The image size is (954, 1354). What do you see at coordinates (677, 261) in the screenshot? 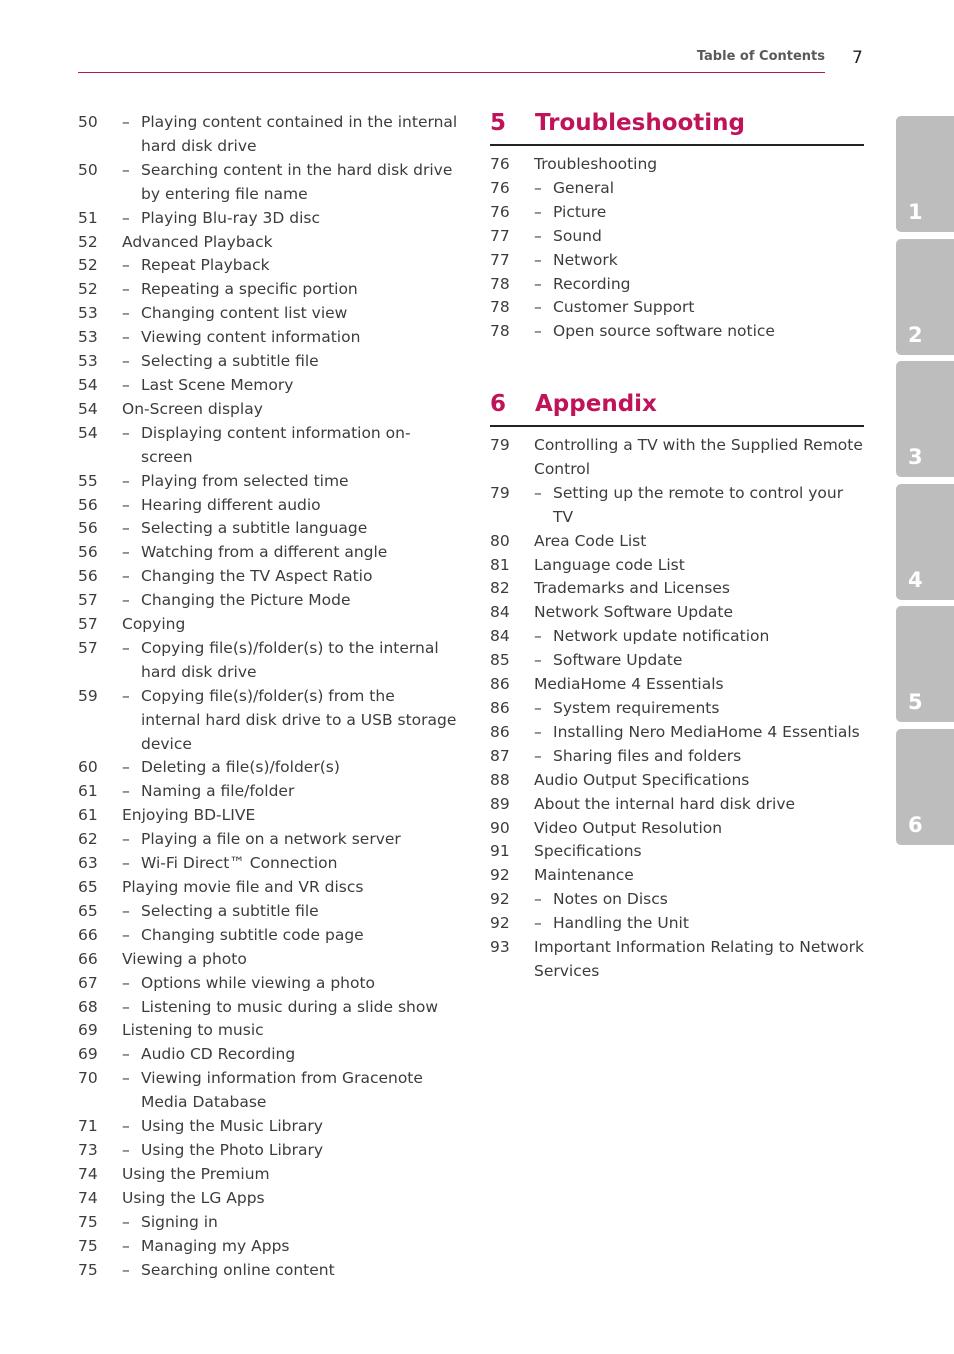
I see `toc-entry: 77 Network` at bounding box center [677, 261].